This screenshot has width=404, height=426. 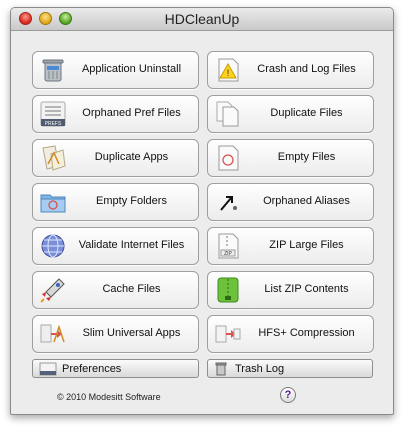 I want to click on title-bar: HDCleanUp, so click(x=202, y=19).